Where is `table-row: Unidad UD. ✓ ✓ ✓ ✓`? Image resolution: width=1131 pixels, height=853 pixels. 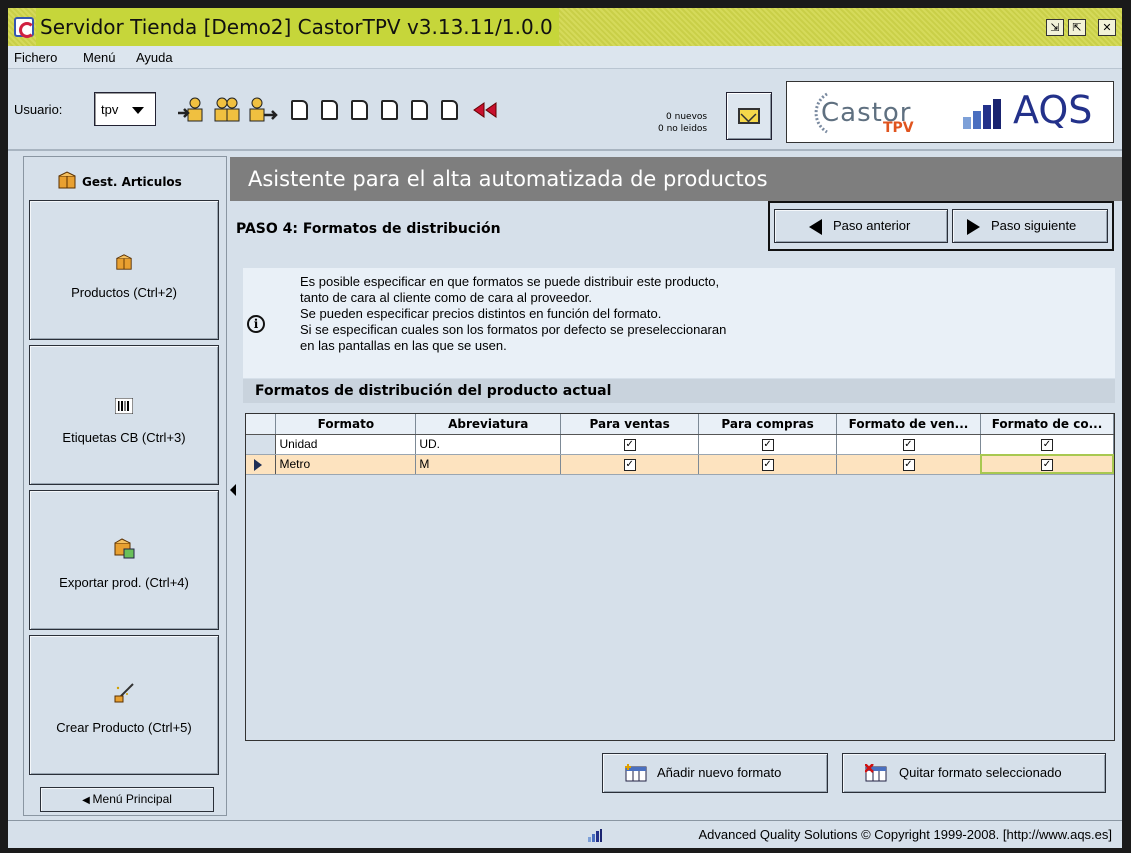
table-row: Unidad UD. ✓ ✓ ✓ ✓ is located at coordinates (680, 444).